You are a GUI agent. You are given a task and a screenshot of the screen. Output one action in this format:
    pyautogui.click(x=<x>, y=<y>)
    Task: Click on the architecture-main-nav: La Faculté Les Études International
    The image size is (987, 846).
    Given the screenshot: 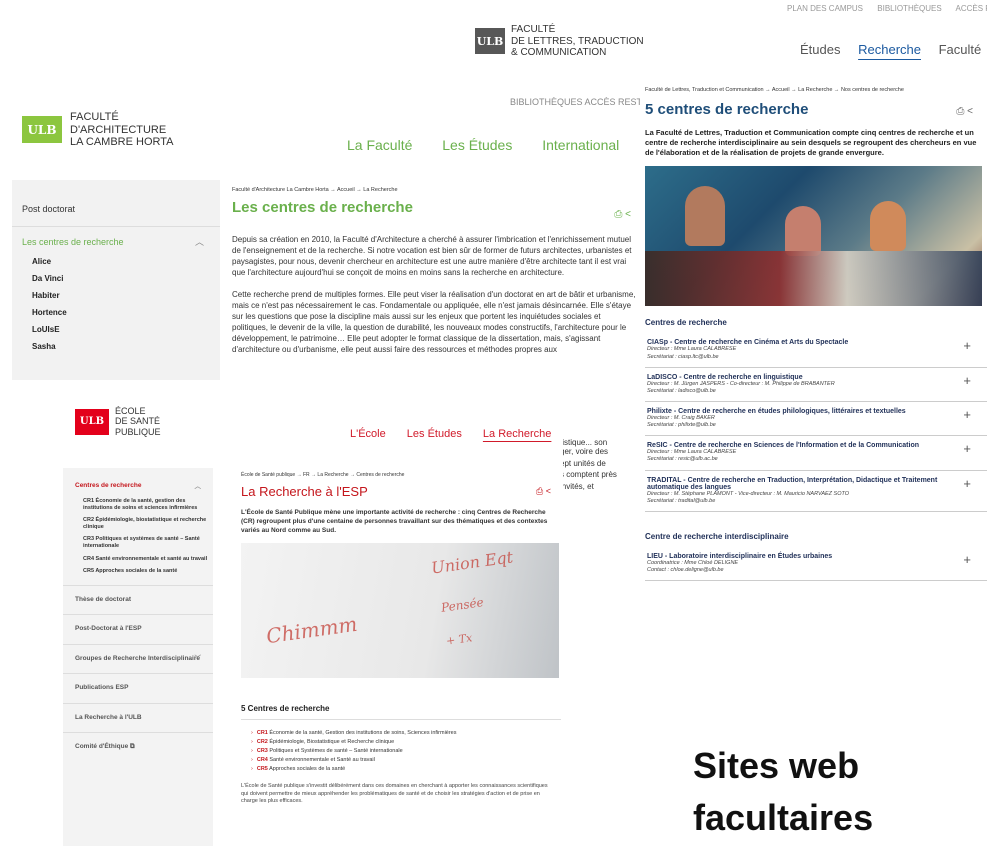 What is the action you would take?
    pyautogui.click(x=493, y=145)
    